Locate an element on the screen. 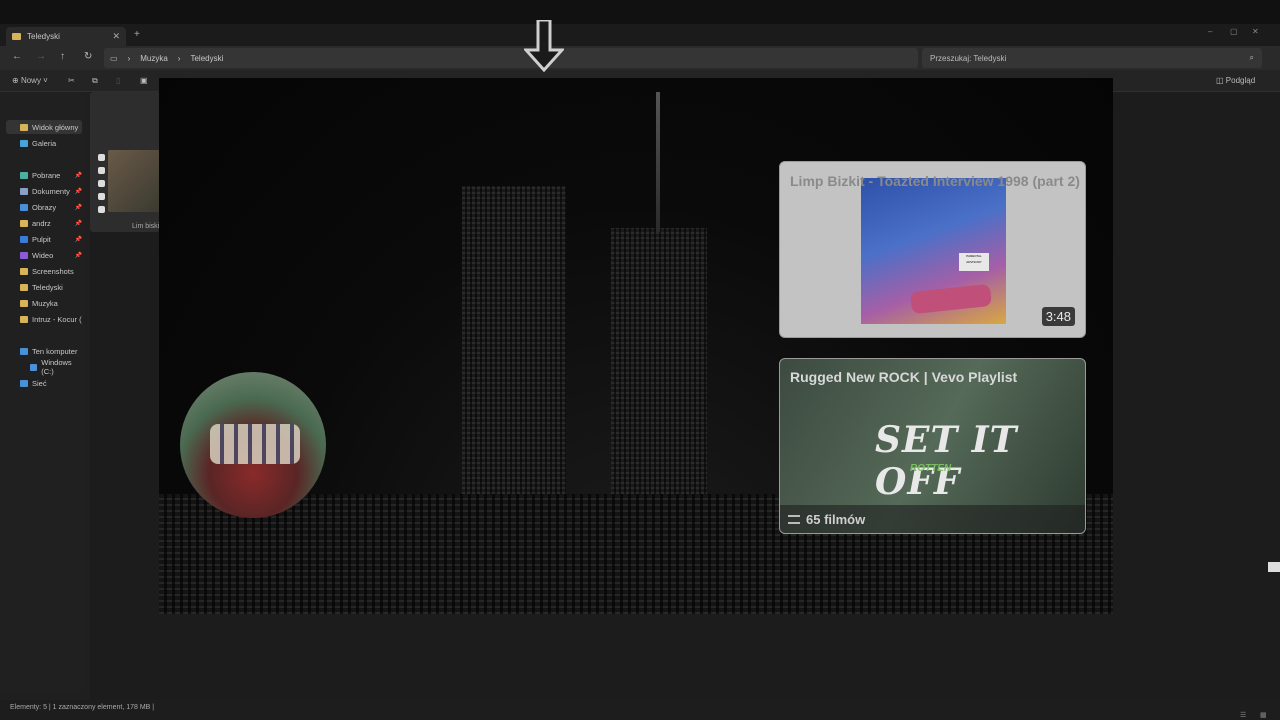  breadcrumb-muzyka: Muzyka is located at coordinates (154, 58).